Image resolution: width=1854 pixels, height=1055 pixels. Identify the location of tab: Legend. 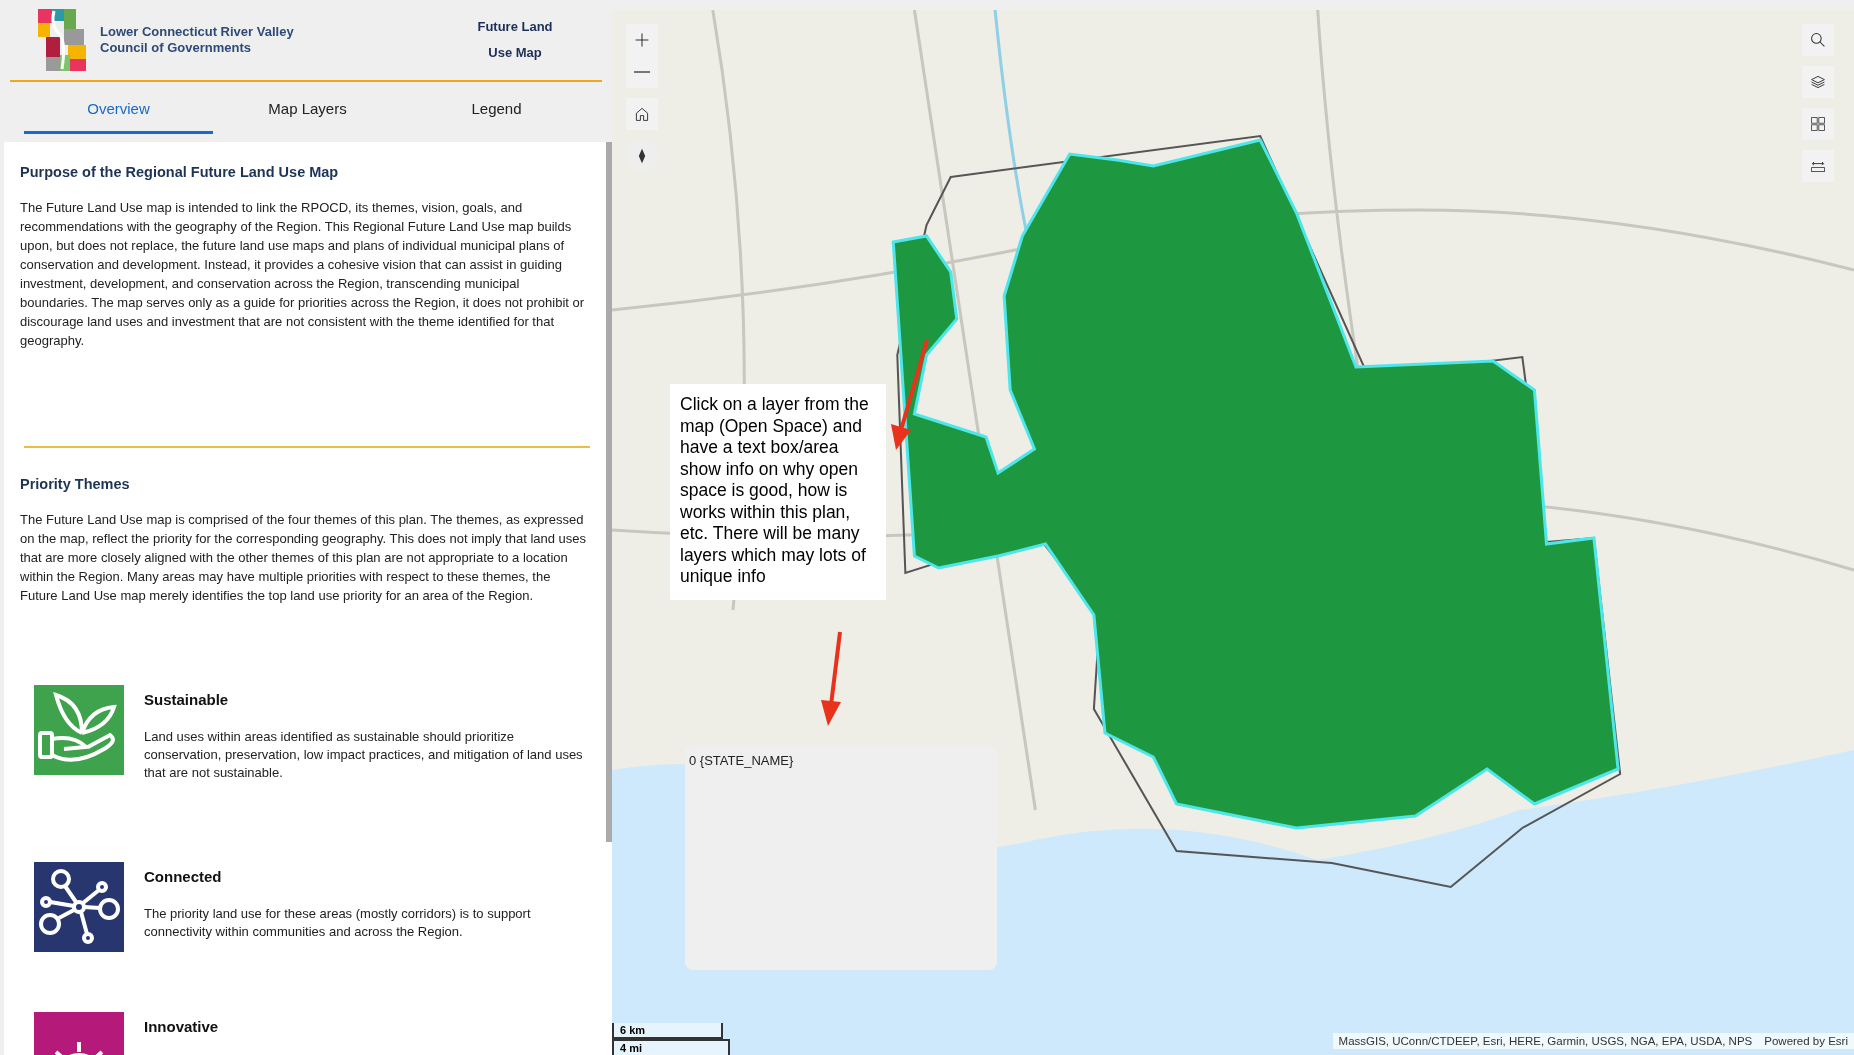
(496, 114).